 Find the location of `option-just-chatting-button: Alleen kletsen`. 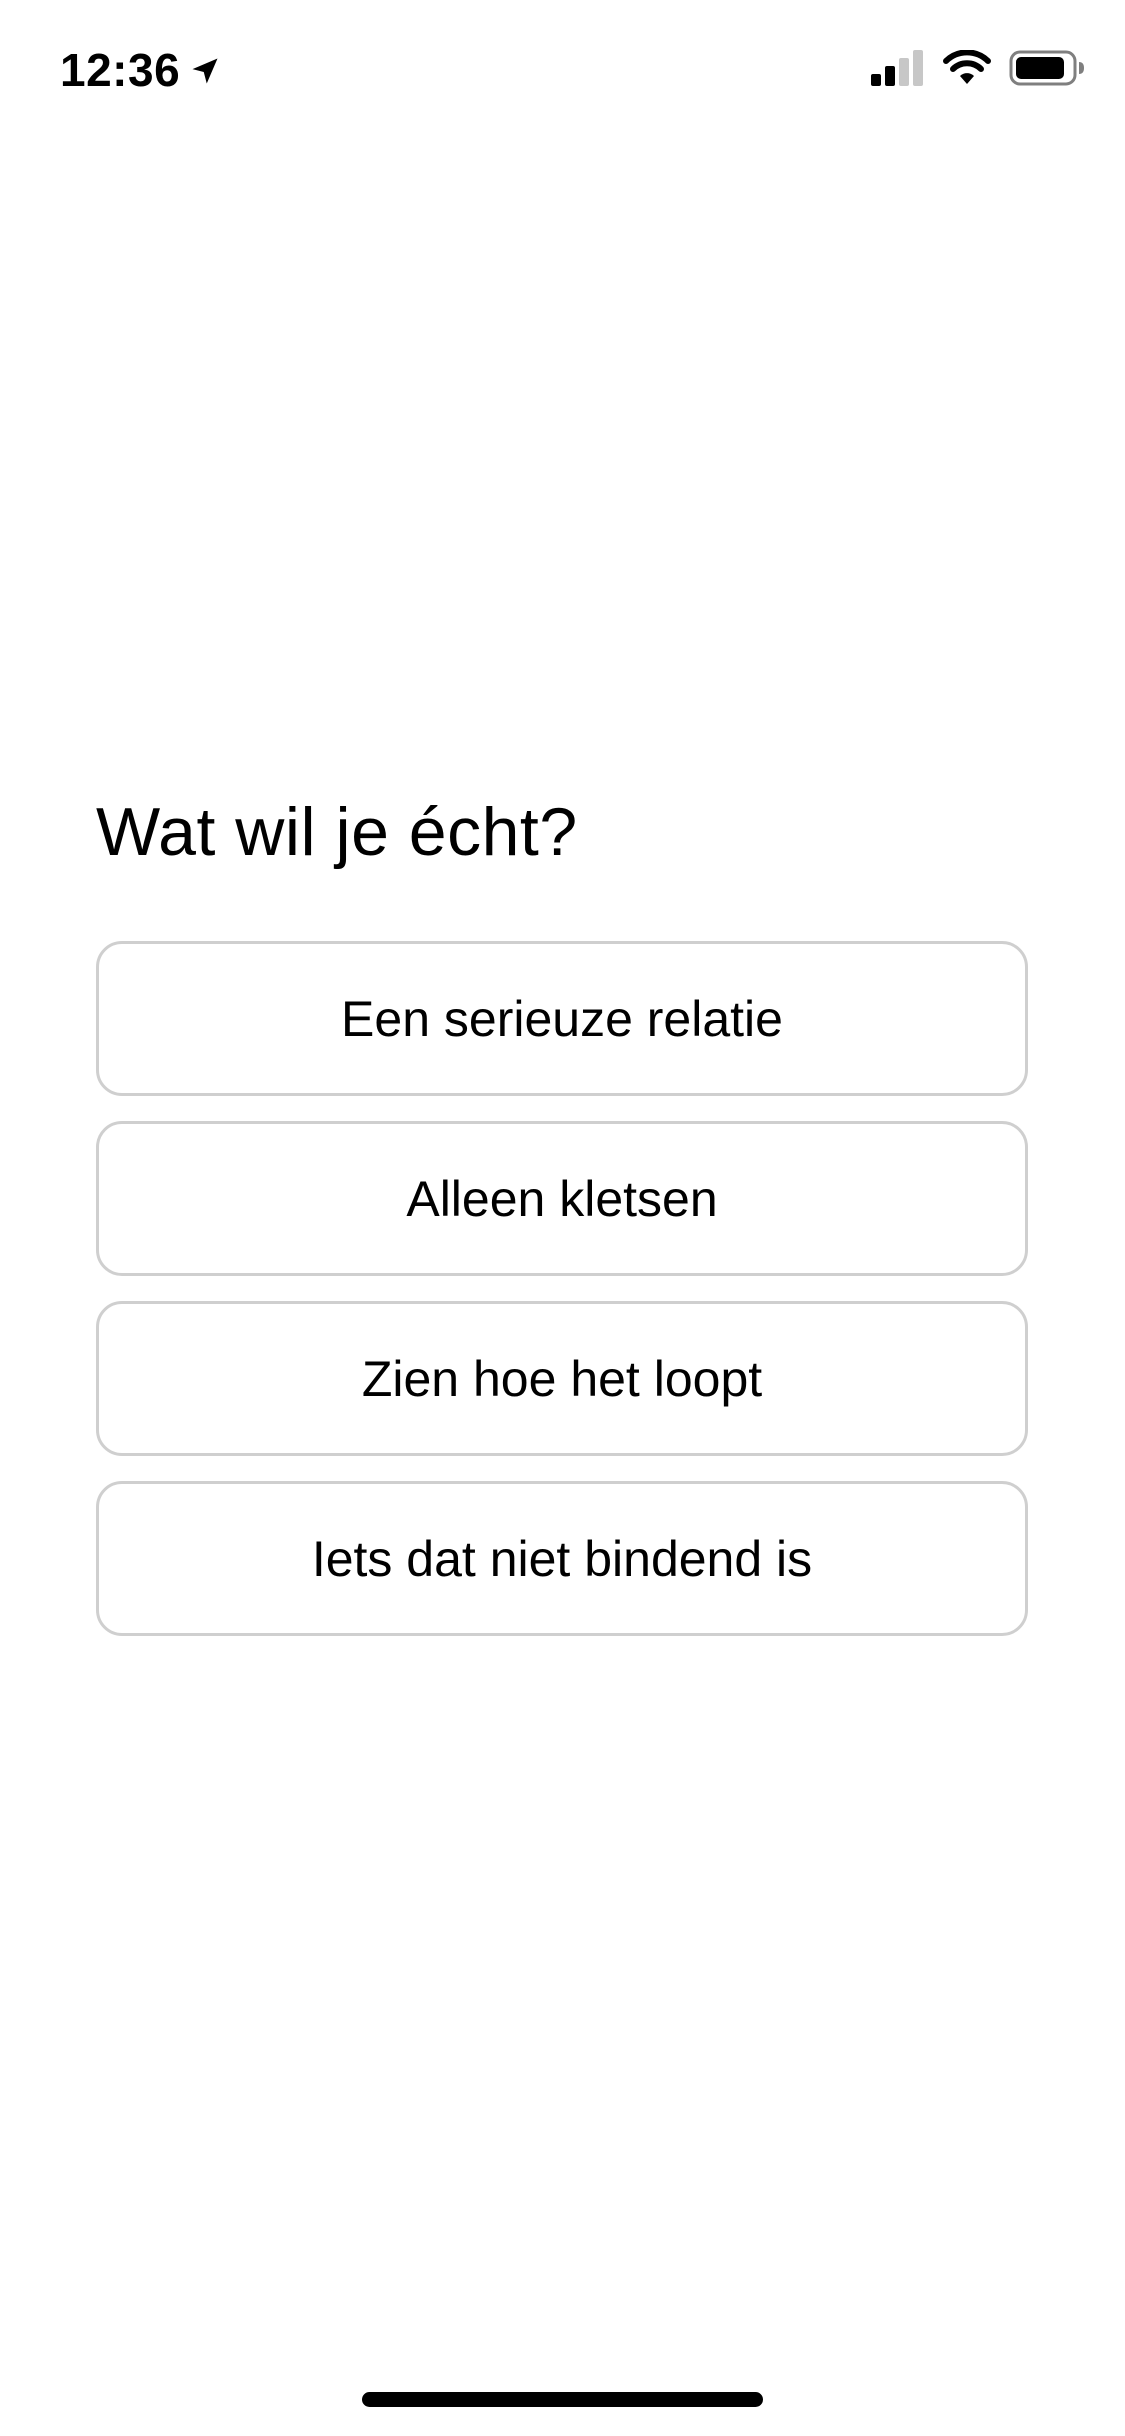

option-just-chatting-button: Alleen kletsen is located at coordinates (562, 1198).